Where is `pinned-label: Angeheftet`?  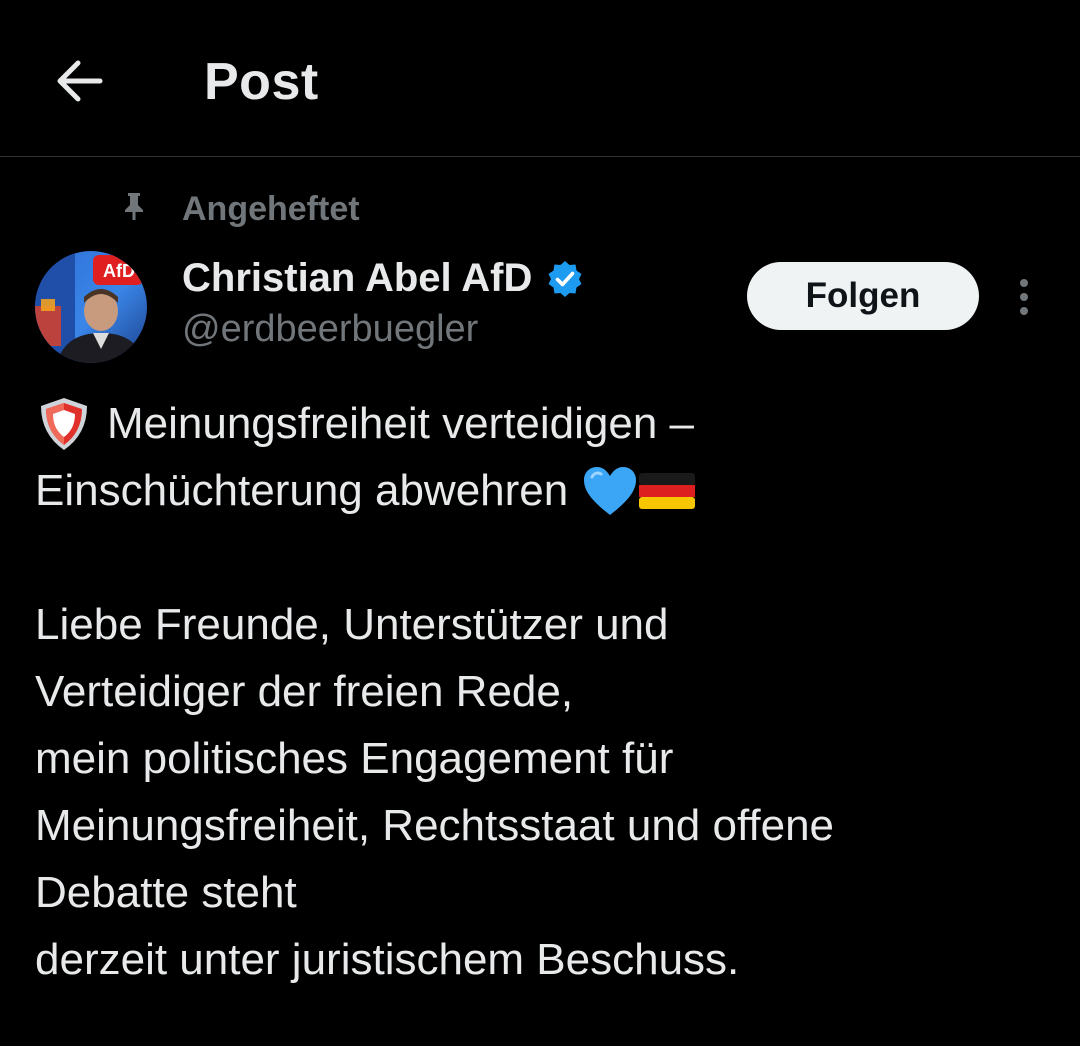 pinned-label: Angeheftet is located at coordinates (271, 209).